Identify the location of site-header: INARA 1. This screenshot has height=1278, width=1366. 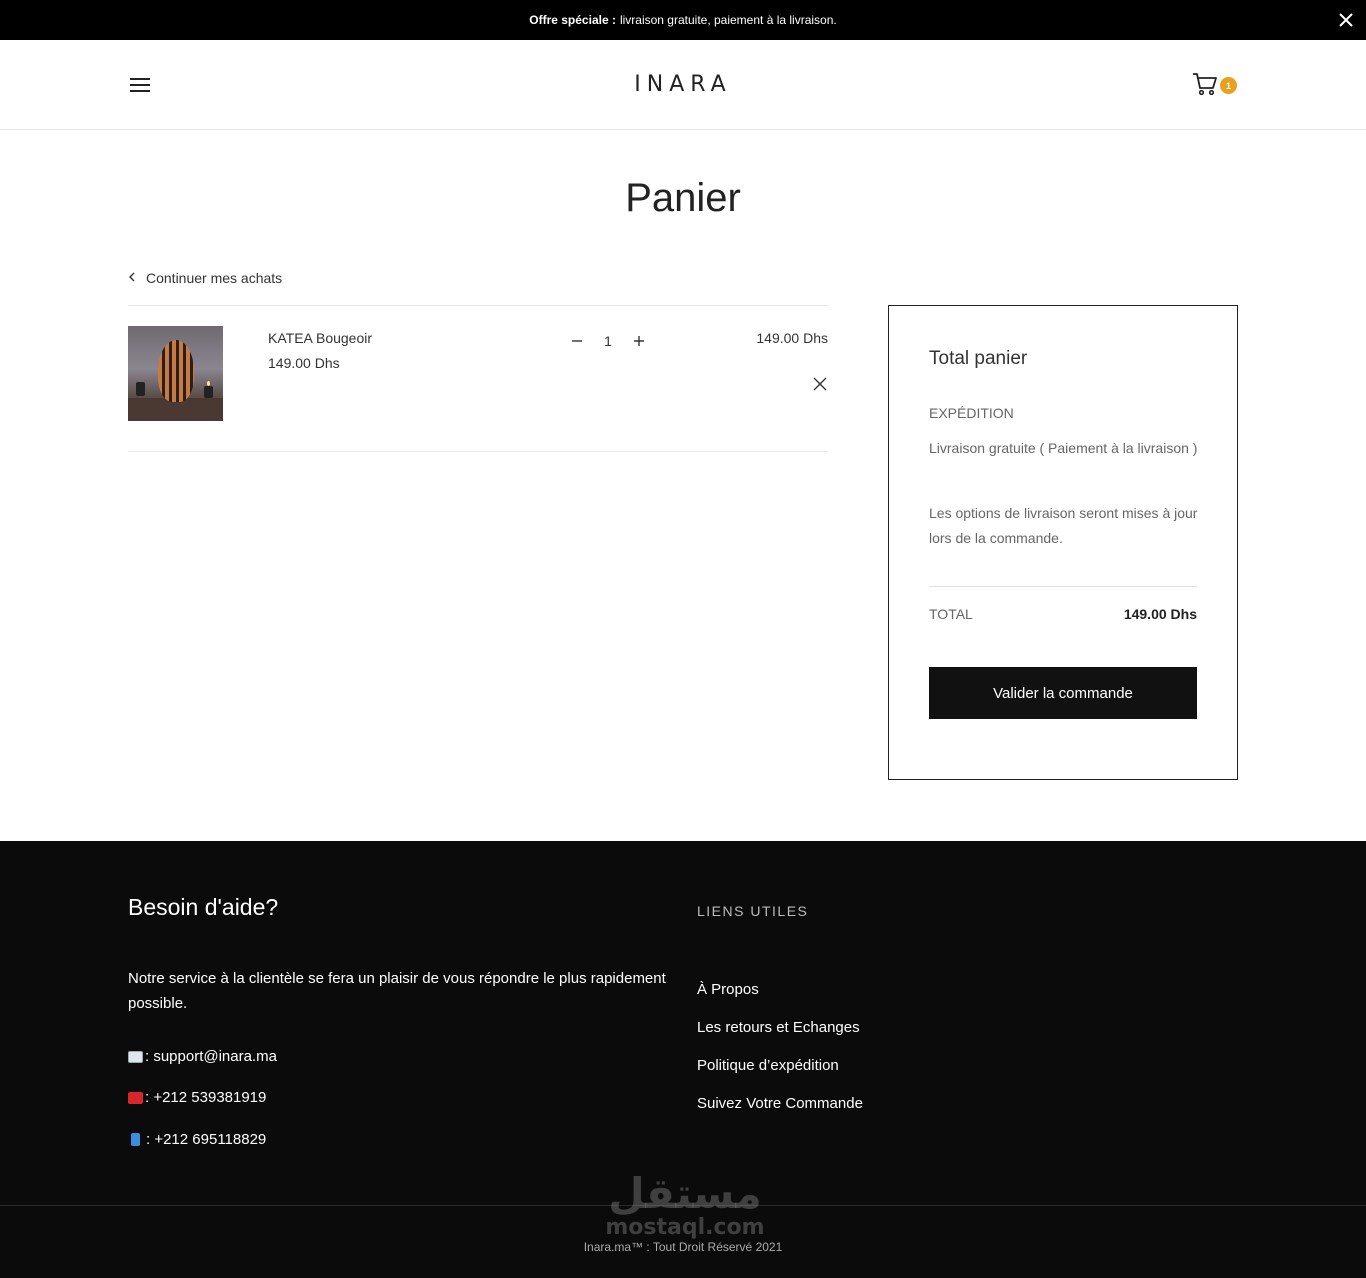
(683, 85).